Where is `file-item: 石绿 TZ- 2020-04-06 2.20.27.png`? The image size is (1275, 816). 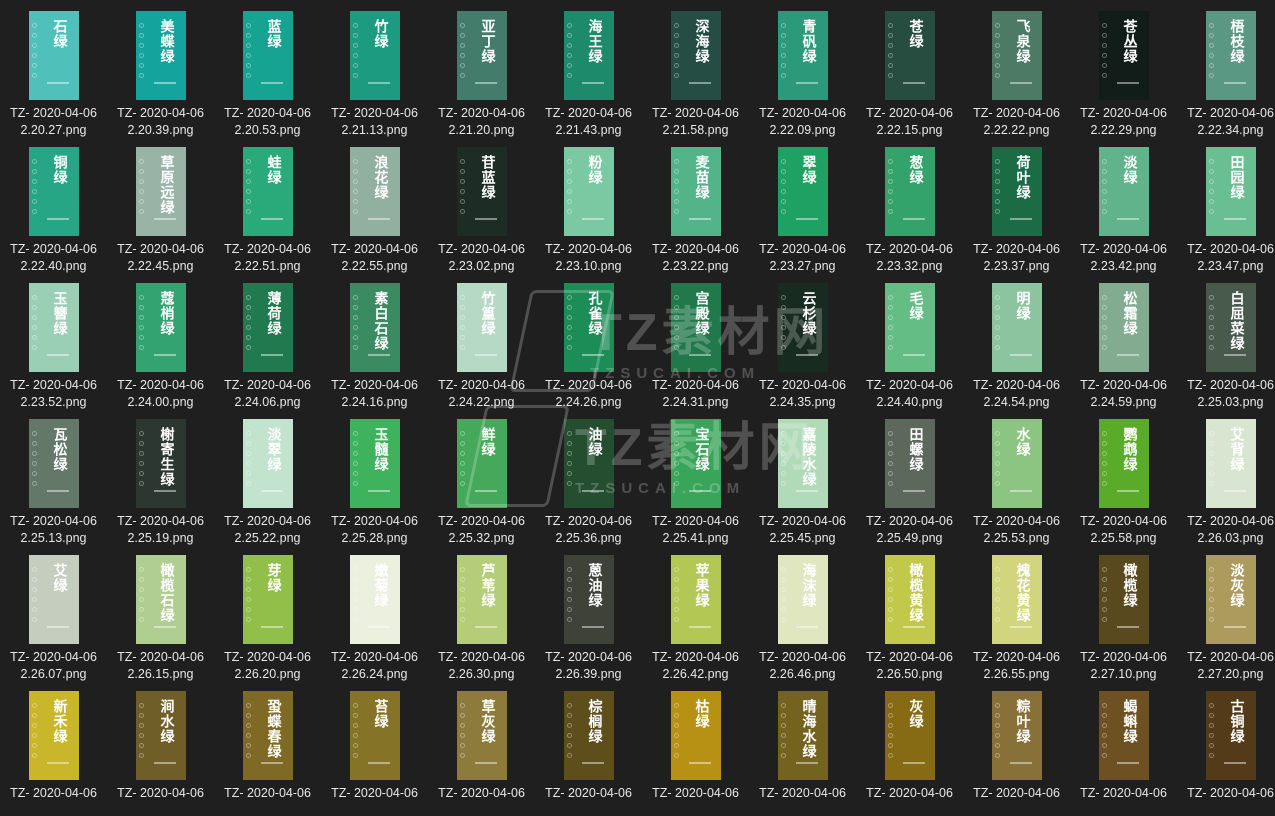
file-item: 石绿 TZ- 2020-04-06 2.20.27.png is located at coordinates (53, 68).